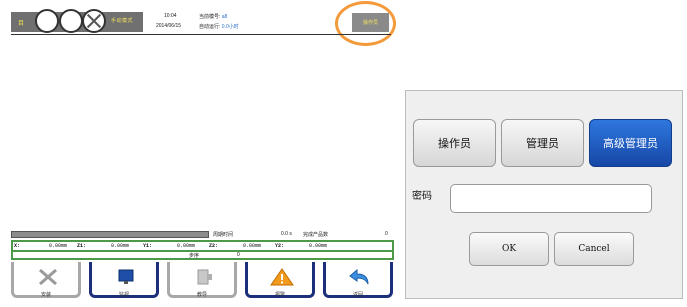 The image size is (687, 307). Describe the element at coordinates (122, 21) in the screenshot. I see `mode-label: 手动模式` at that location.